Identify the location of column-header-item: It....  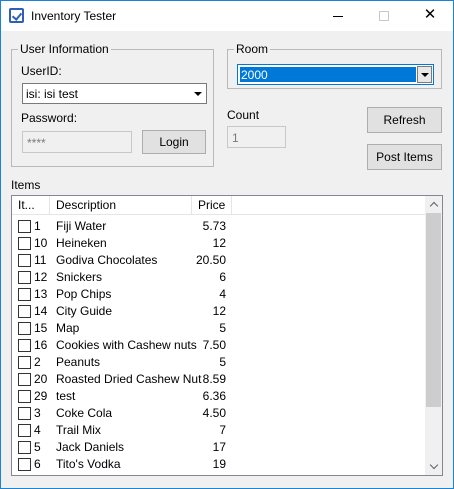
(31, 205).